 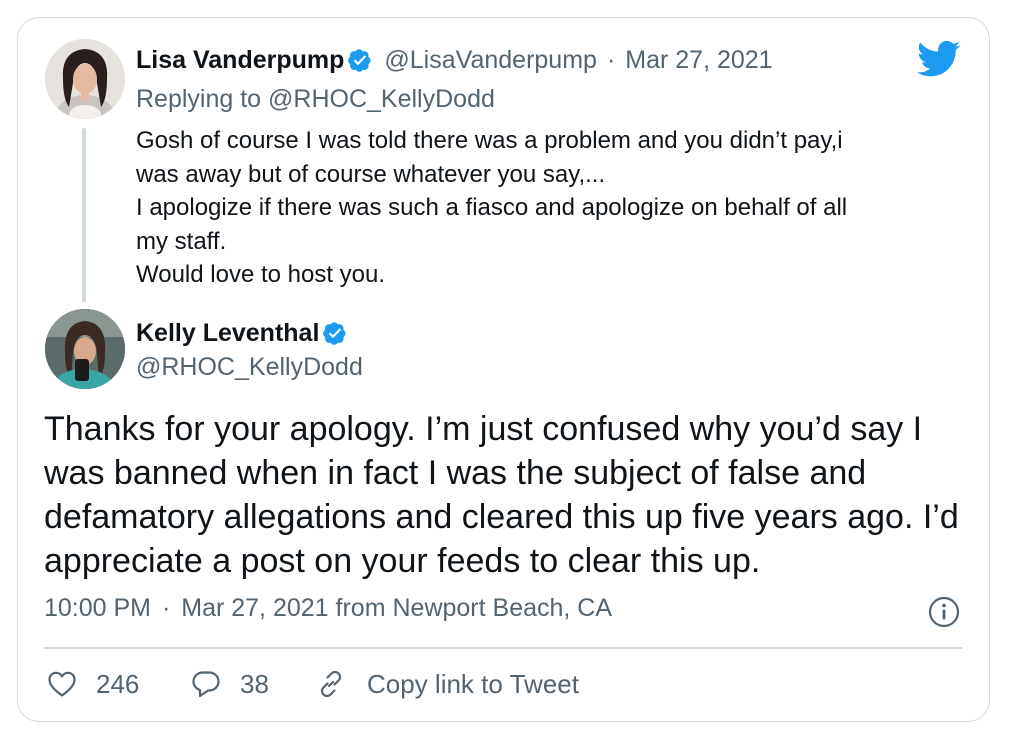 What do you see at coordinates (331, 684) in the screenshot?
I see `link-icon` at bounding box center [331, 684].